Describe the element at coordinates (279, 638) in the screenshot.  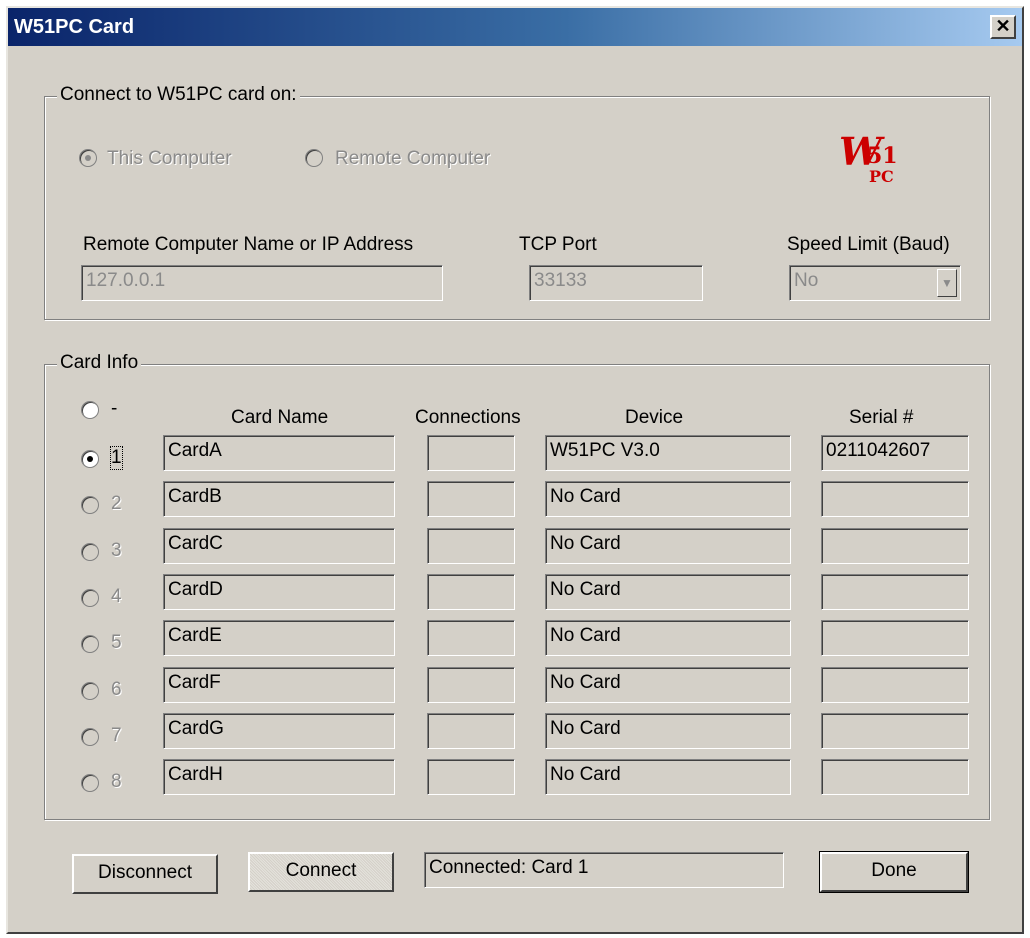
I see `card-name-field-5: CardE` at that location.